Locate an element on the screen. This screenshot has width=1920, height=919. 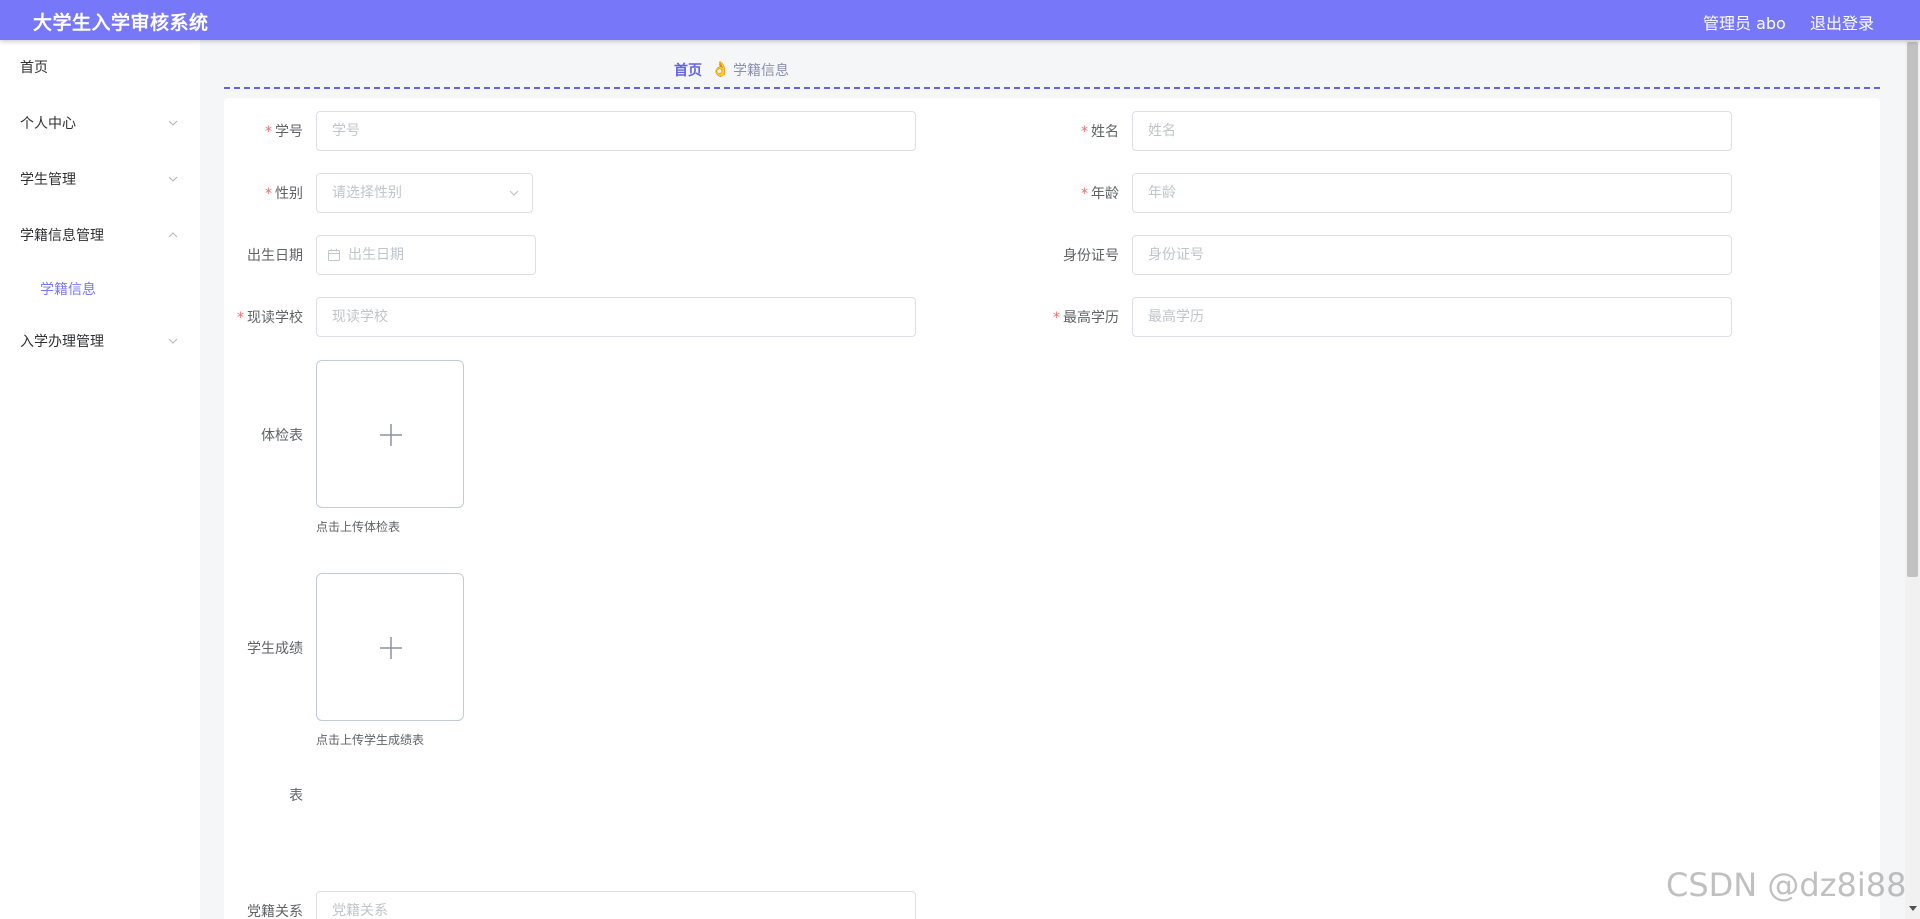
scroll-down-arrow-icon is located at coordinates (1913, 908).